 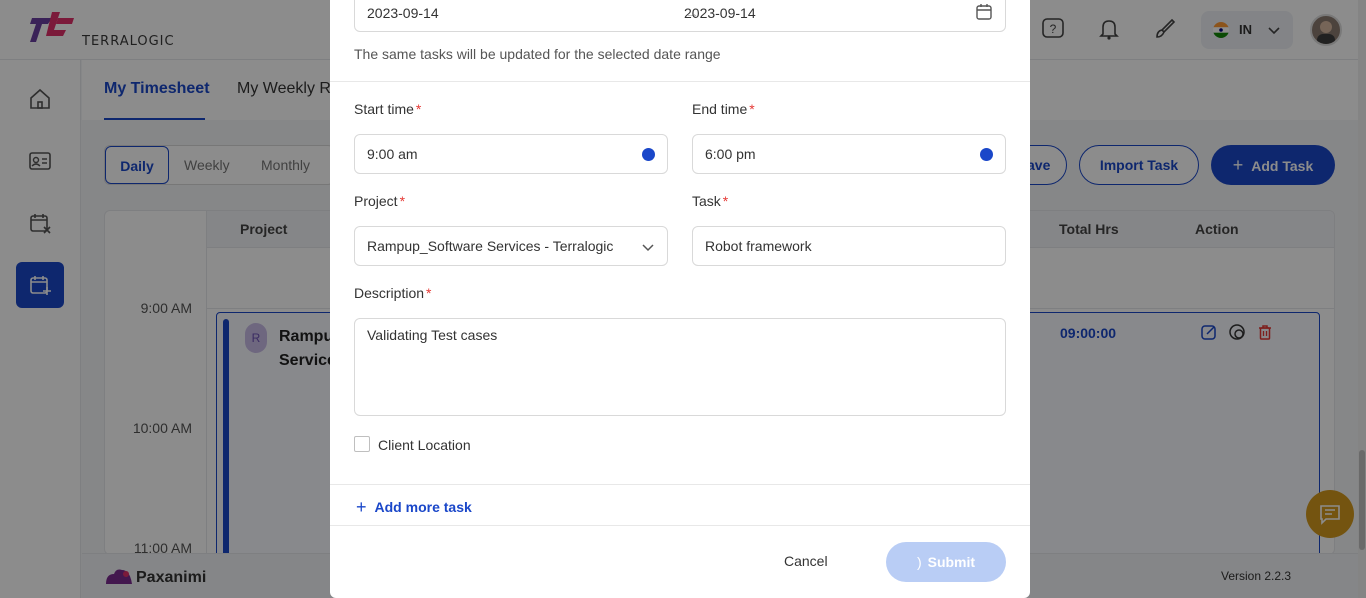 I want to click on description-label-text: Description, so click(x=389, y=293).